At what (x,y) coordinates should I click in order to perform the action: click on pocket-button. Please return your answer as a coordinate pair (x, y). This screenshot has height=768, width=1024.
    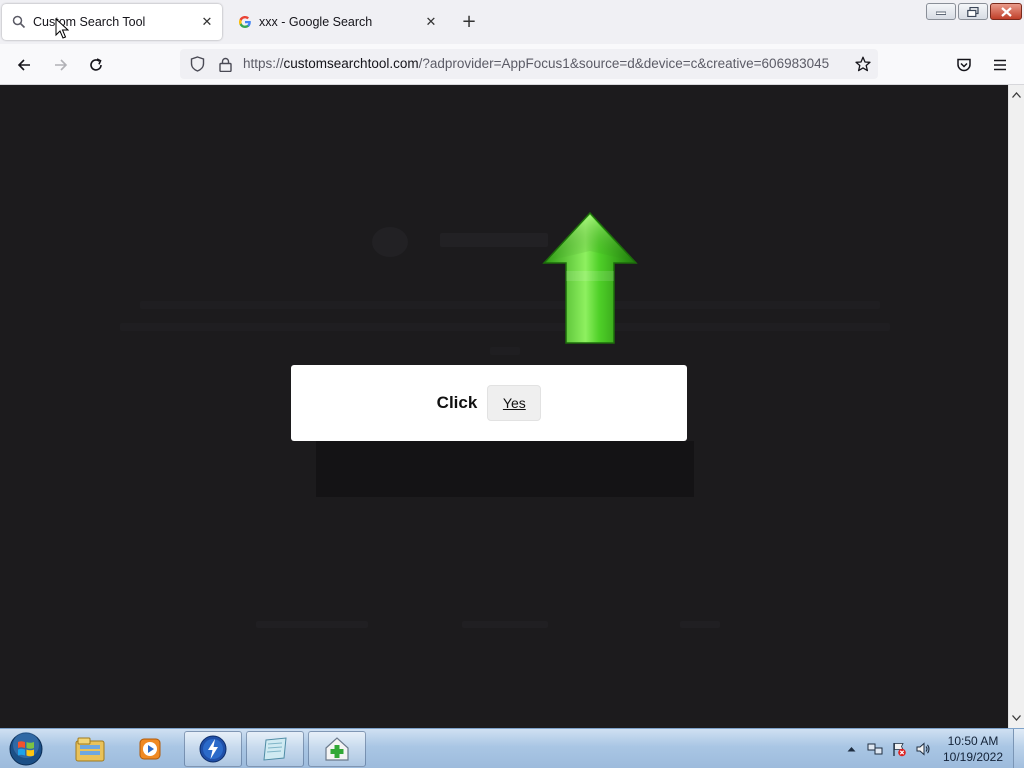
    Looking at the image, I should click on (964, 65).